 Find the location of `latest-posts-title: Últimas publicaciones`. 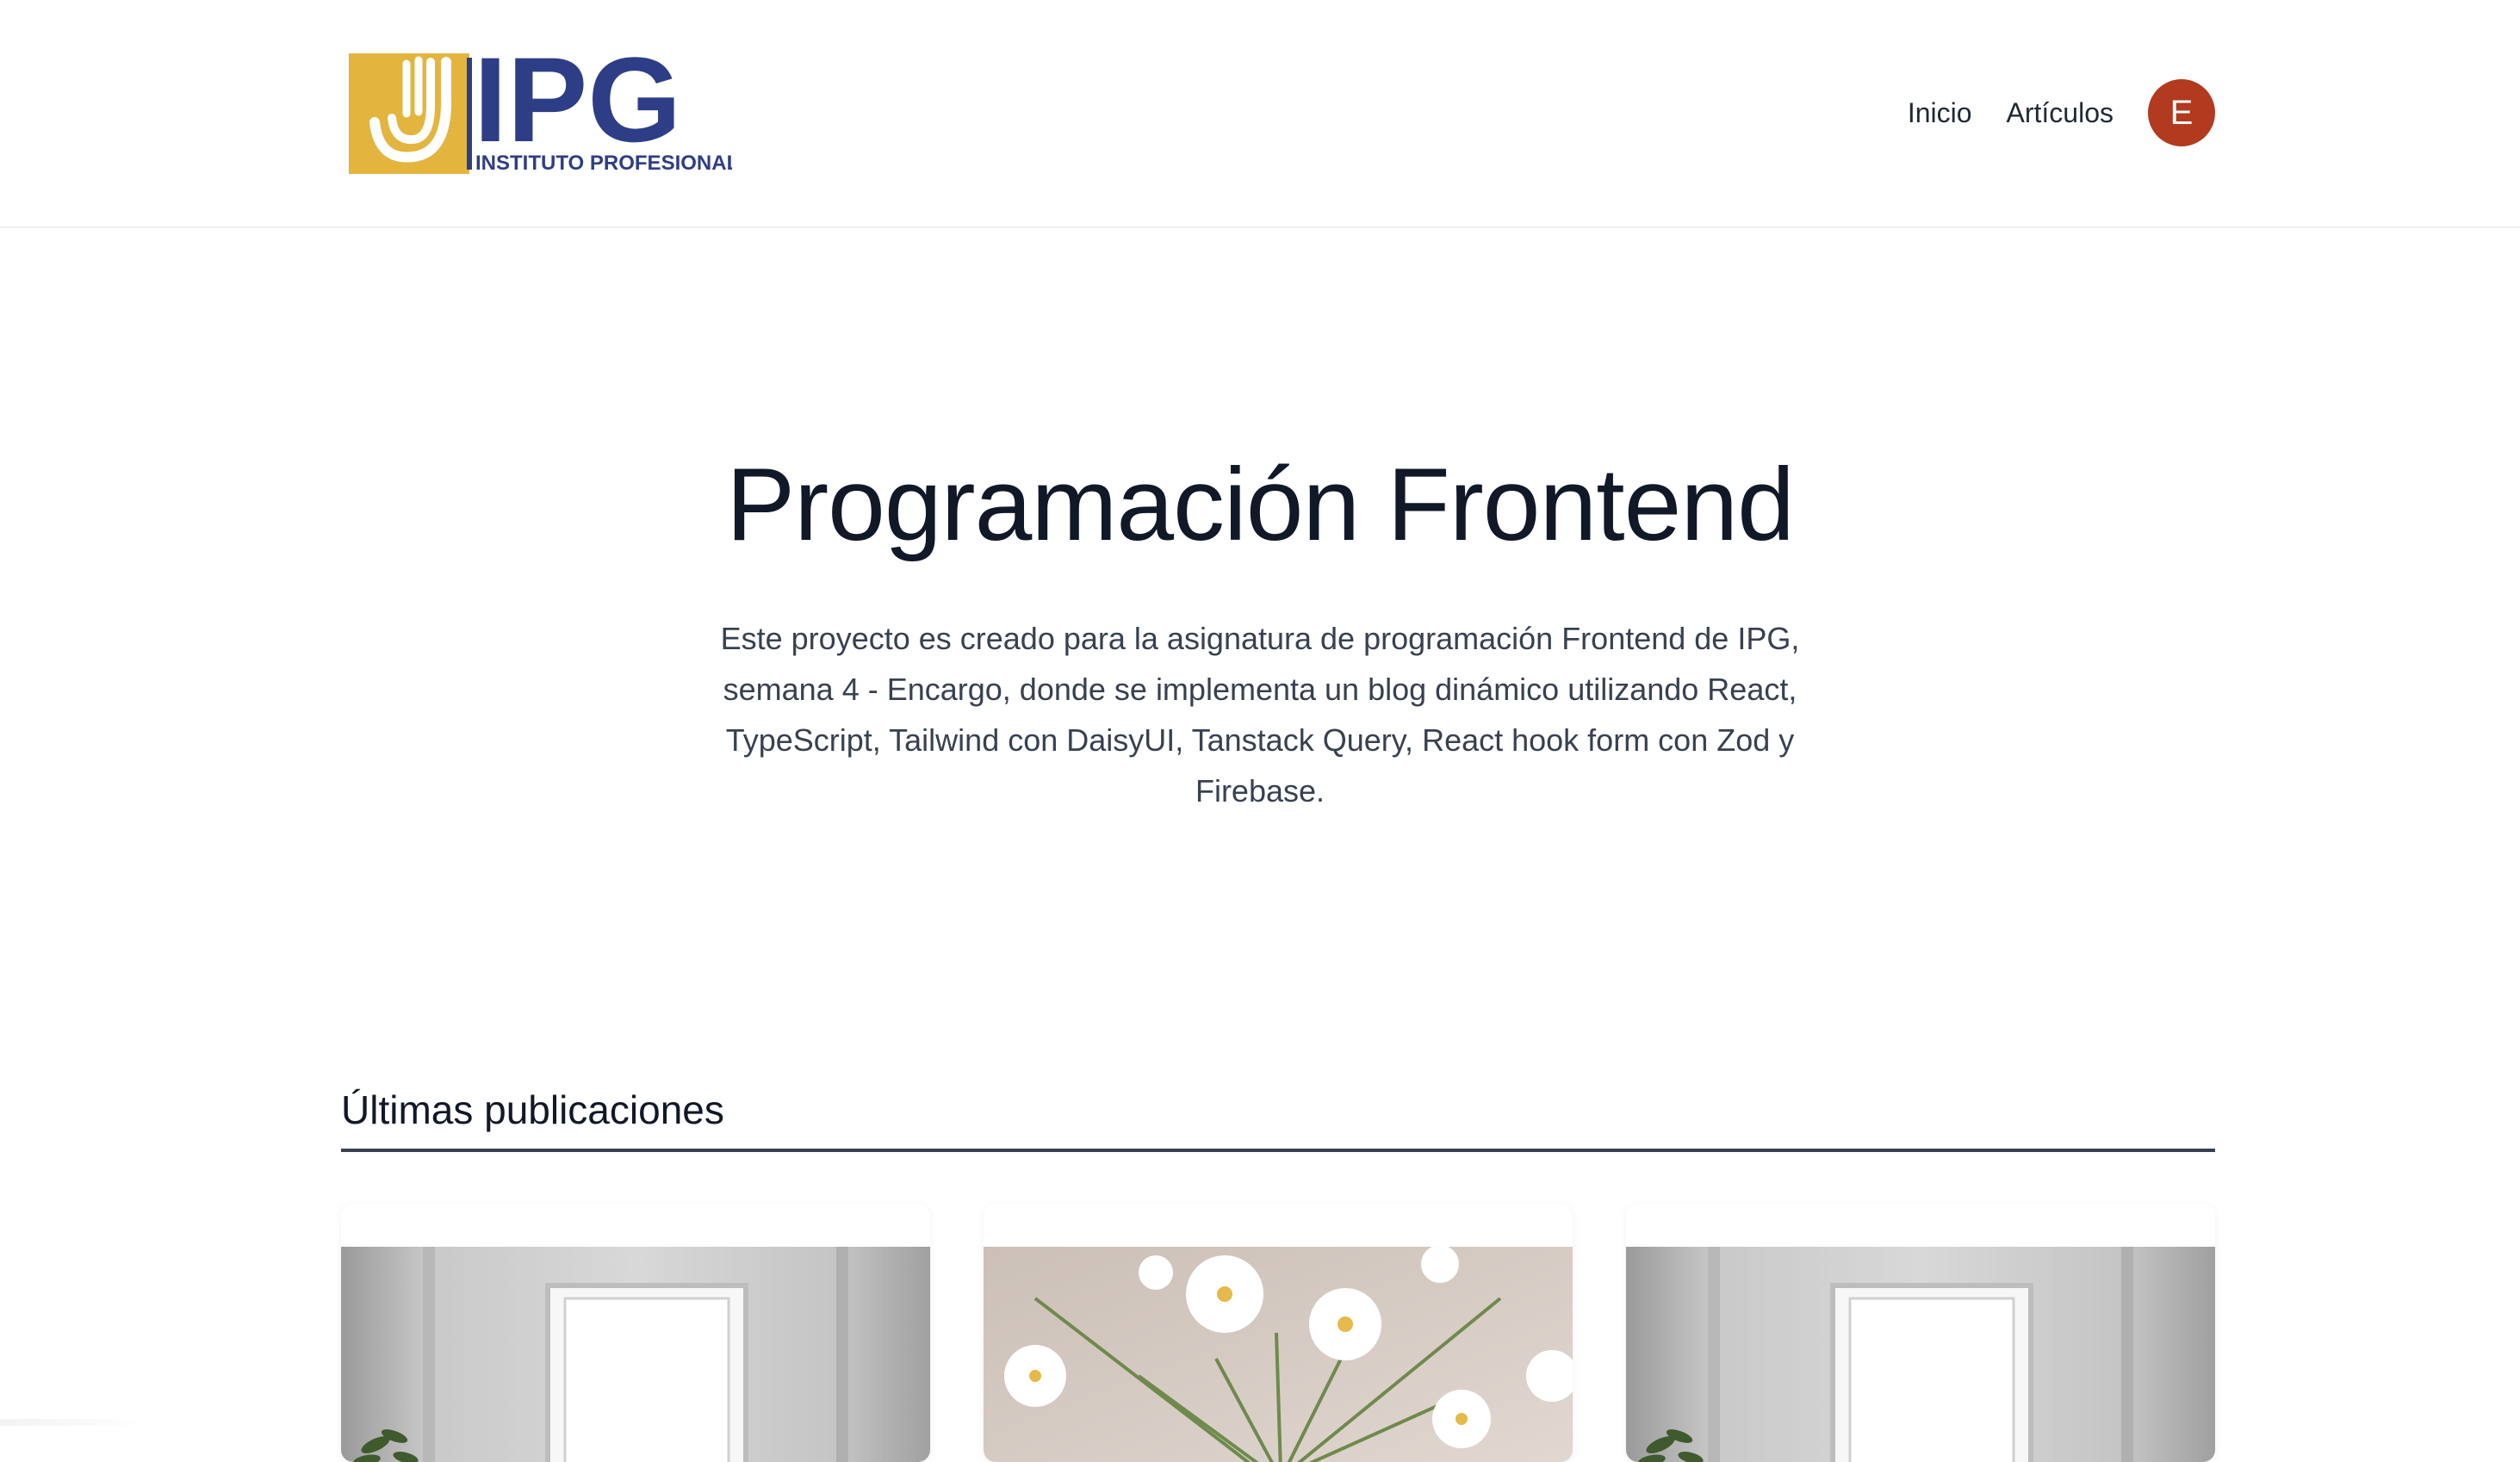

latest-posts-title: Últimas publicaciones is located at coordinates (533, 1110).